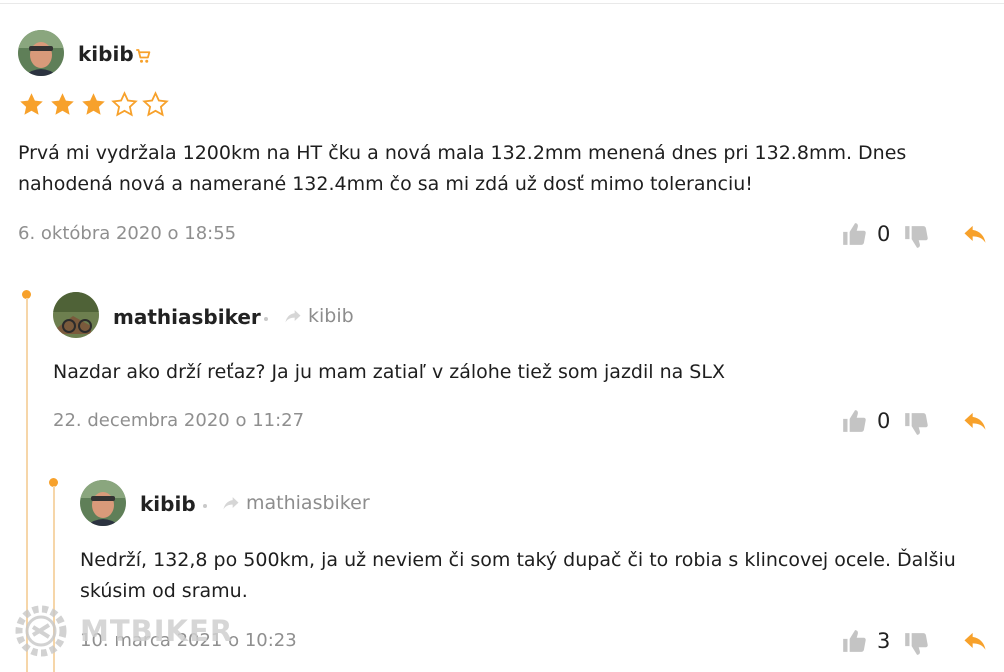  Describe the element at coordinates (502, 3) in the screenshot. I see `top-divider` at that location.